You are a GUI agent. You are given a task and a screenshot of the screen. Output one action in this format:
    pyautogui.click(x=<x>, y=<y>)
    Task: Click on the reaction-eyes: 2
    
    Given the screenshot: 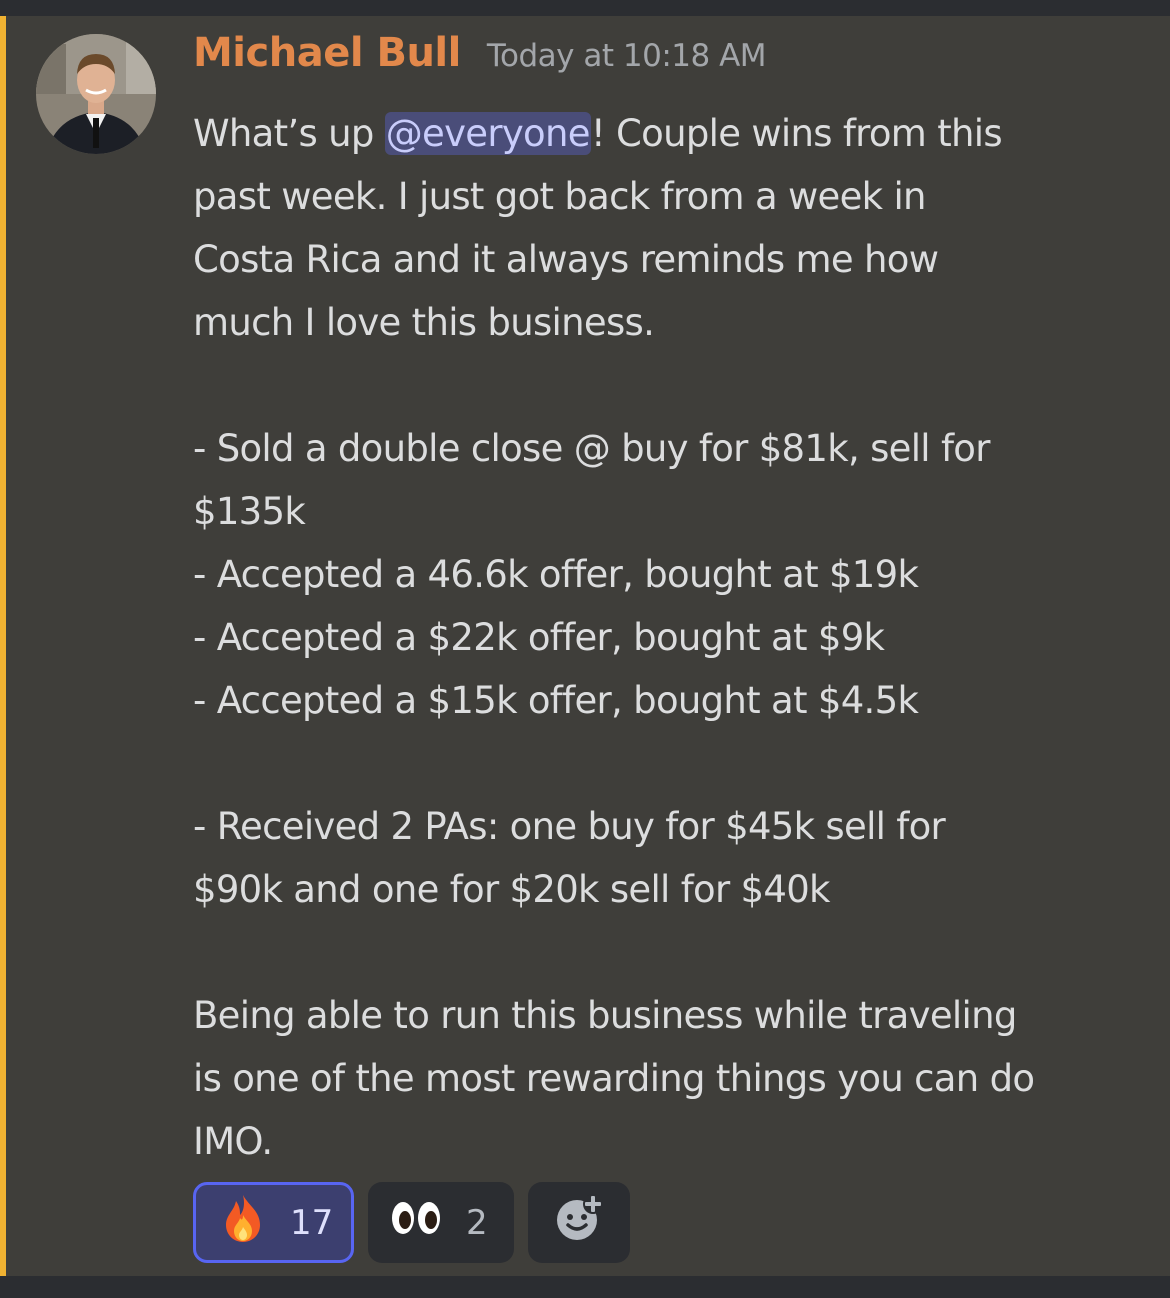 What is the action you would take?
    pyautogui.click(x=441, y=1222)
    